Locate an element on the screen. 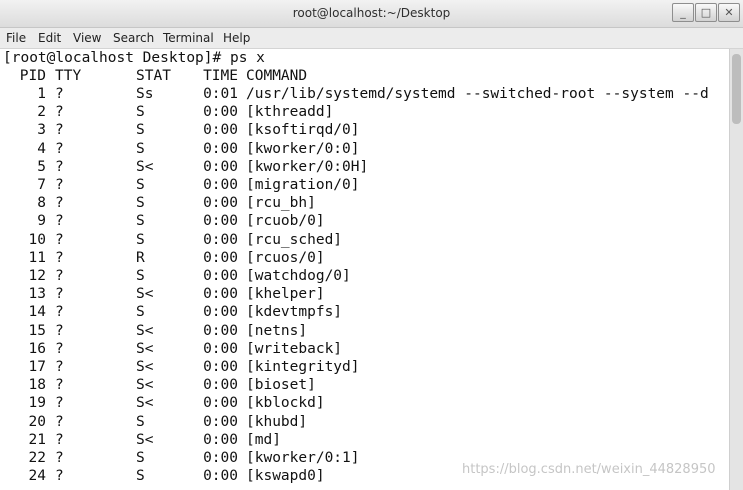 Image resolution: width=743 pixels, height=490 pixels. process-row: 3? S 0:00 [ksoftirqd/0] is located at coordinates (364, 130).